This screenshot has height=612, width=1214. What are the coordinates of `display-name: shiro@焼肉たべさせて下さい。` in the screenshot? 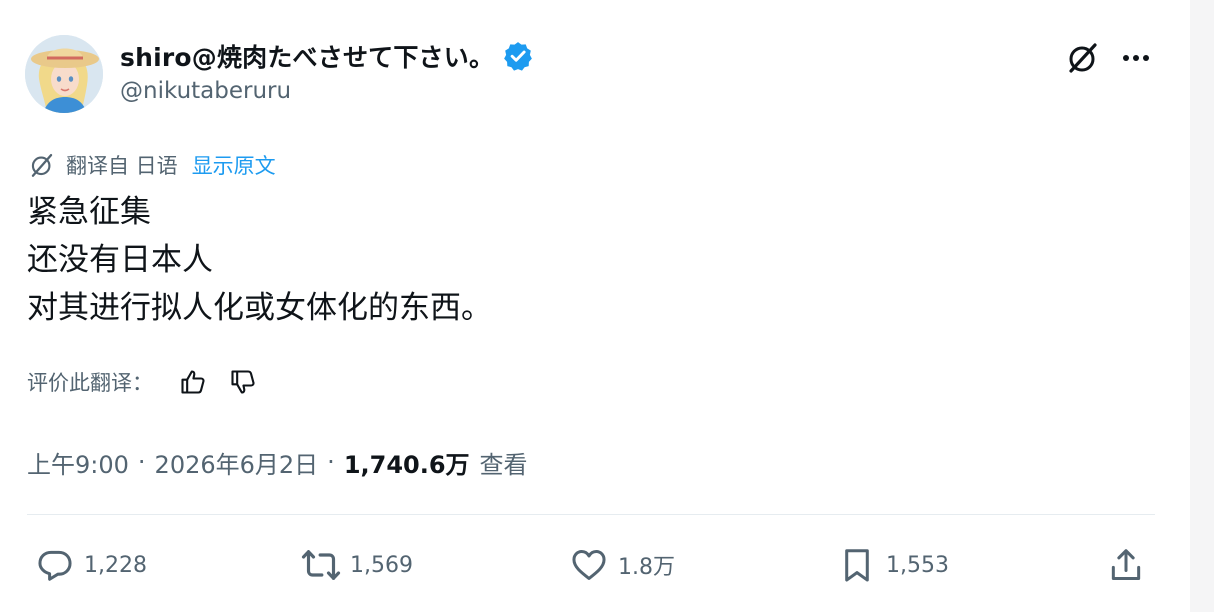 It's located at (307, 56).